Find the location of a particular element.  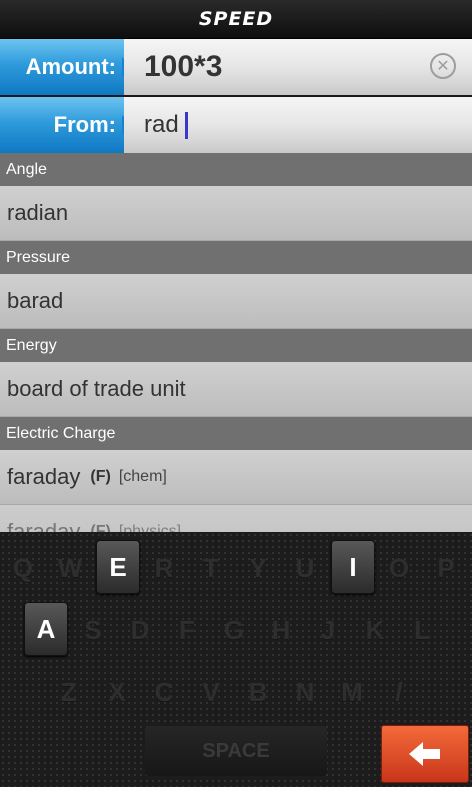

unit-context: [physics] is located at coordinates (150, 527).